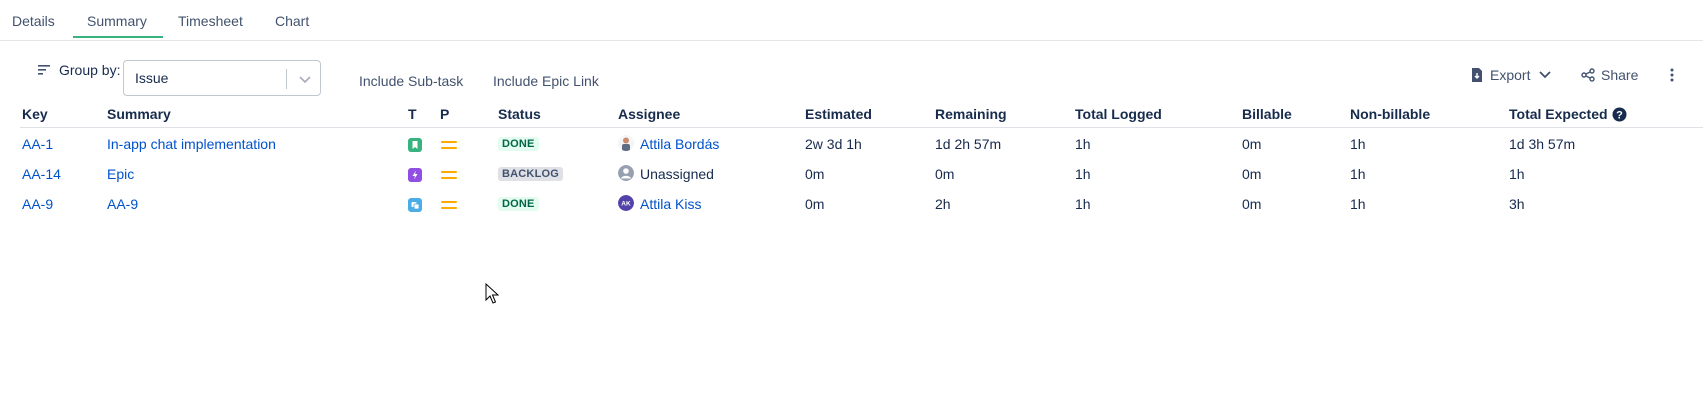  What do you see at coordinates (1588, 75) in the screenshot?
I see `share-icon` at bounding box center [1588, 75].